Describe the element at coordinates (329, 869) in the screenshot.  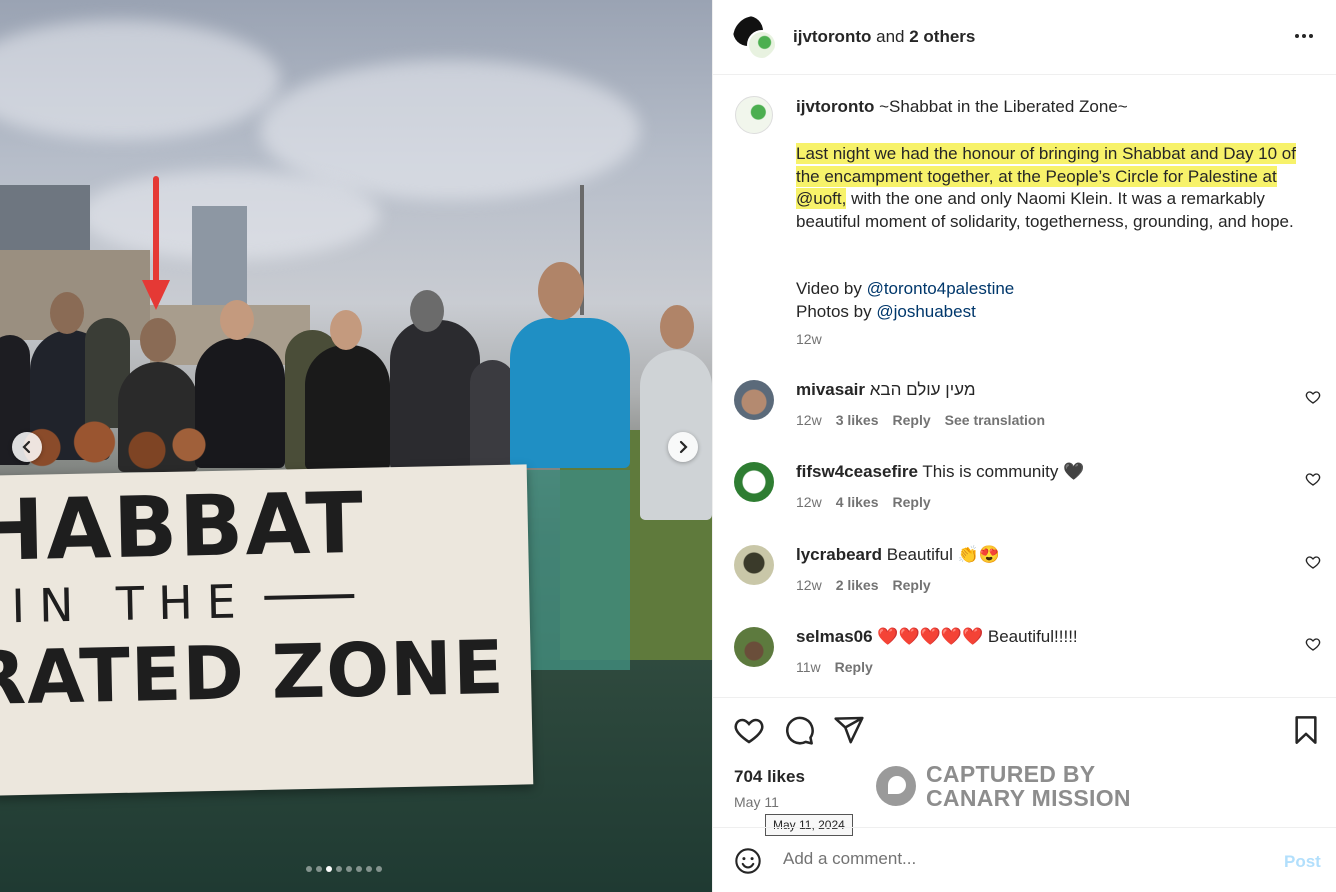
I see `carousel-dot-active` at that location.